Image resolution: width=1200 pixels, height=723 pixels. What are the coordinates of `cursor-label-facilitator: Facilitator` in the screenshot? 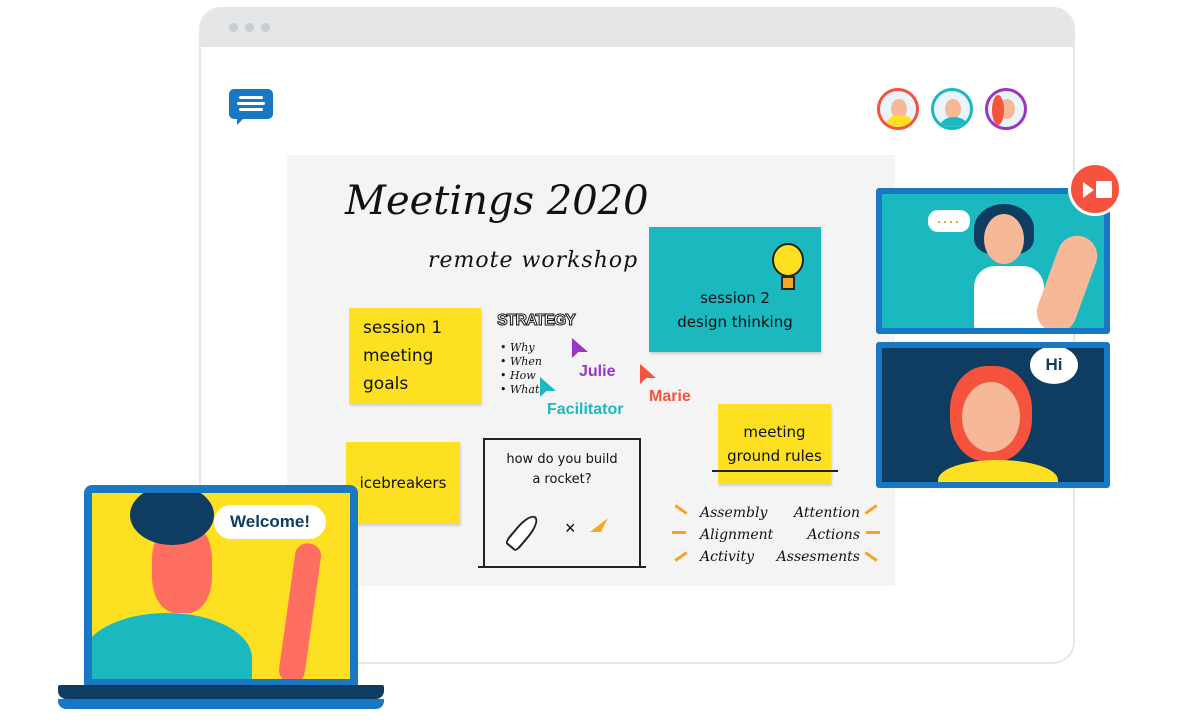 It's located at (585, 409).